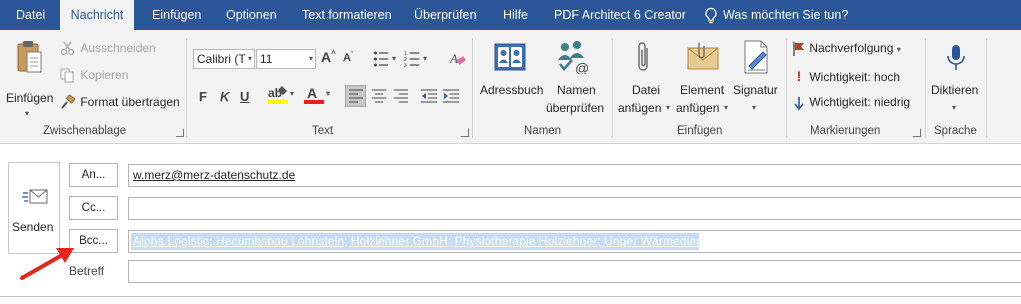 The width and height of the screenshot is (1021, 304). Describe the element at coordinates (224, 96) in the screenshot. I see `italic-button: K` at that location.